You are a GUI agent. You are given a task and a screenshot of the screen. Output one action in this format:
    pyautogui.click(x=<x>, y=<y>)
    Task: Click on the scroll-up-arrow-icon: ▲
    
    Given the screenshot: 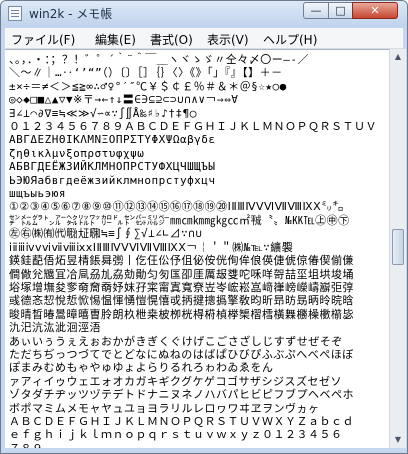 What is the action you would take?
    pyautogui.click(x=398, y=57)
    